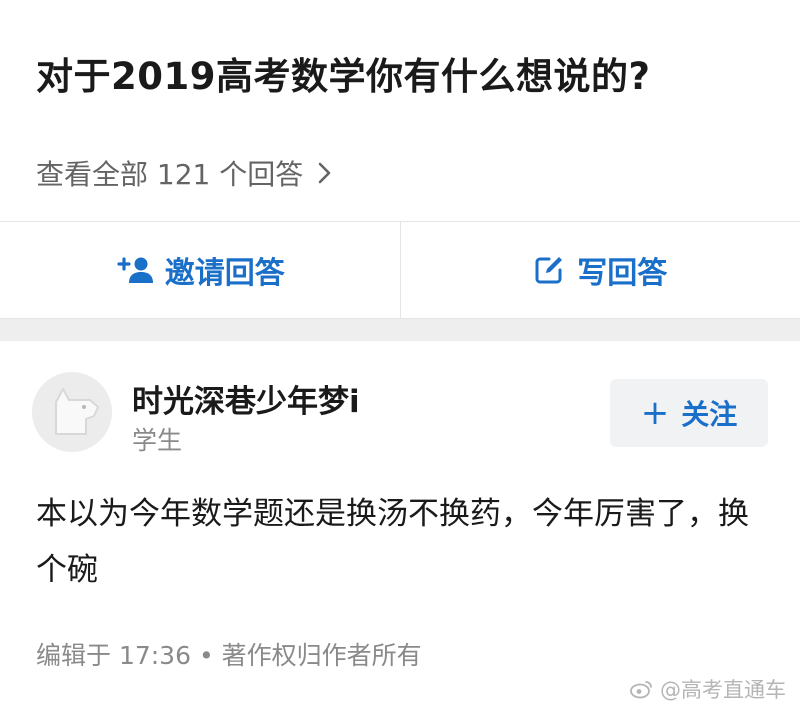 This screenshot has width=800, height=711. I want to click on follow-button: + 关注, so click(689, 413).